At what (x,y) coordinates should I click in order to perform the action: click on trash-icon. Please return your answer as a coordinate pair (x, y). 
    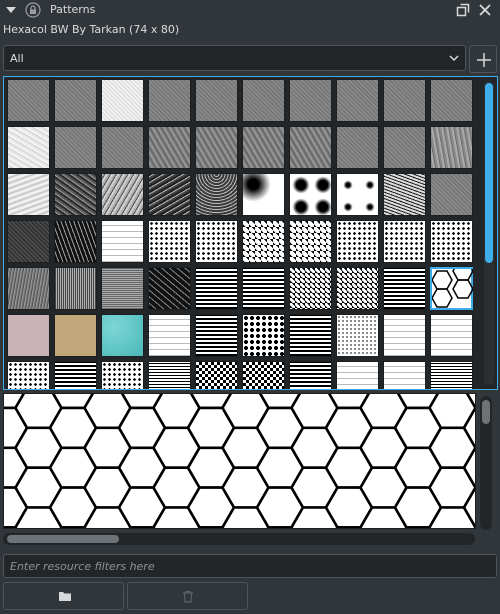
    Looking at the image, I should click on (188, 596).